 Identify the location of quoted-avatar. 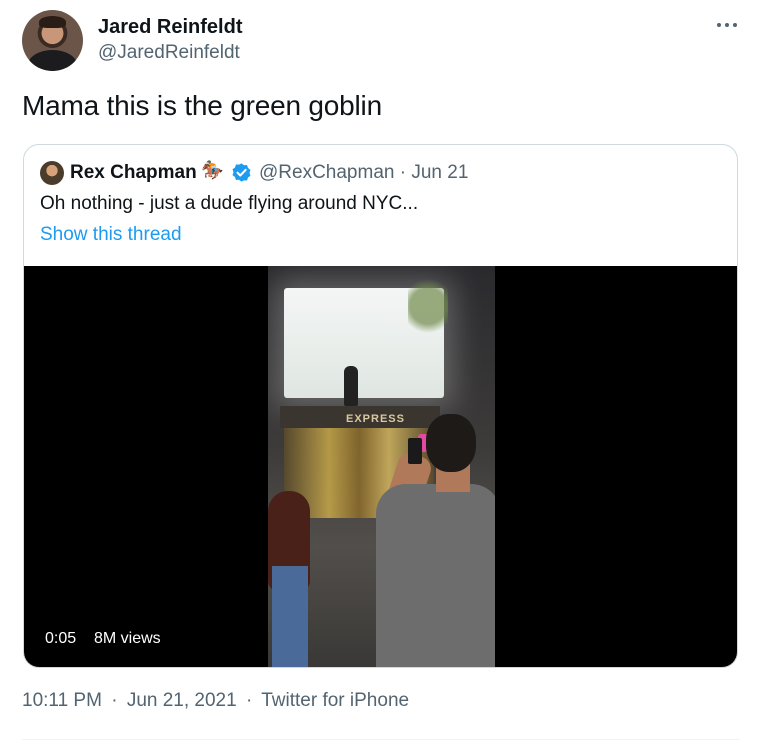
(52, 173).